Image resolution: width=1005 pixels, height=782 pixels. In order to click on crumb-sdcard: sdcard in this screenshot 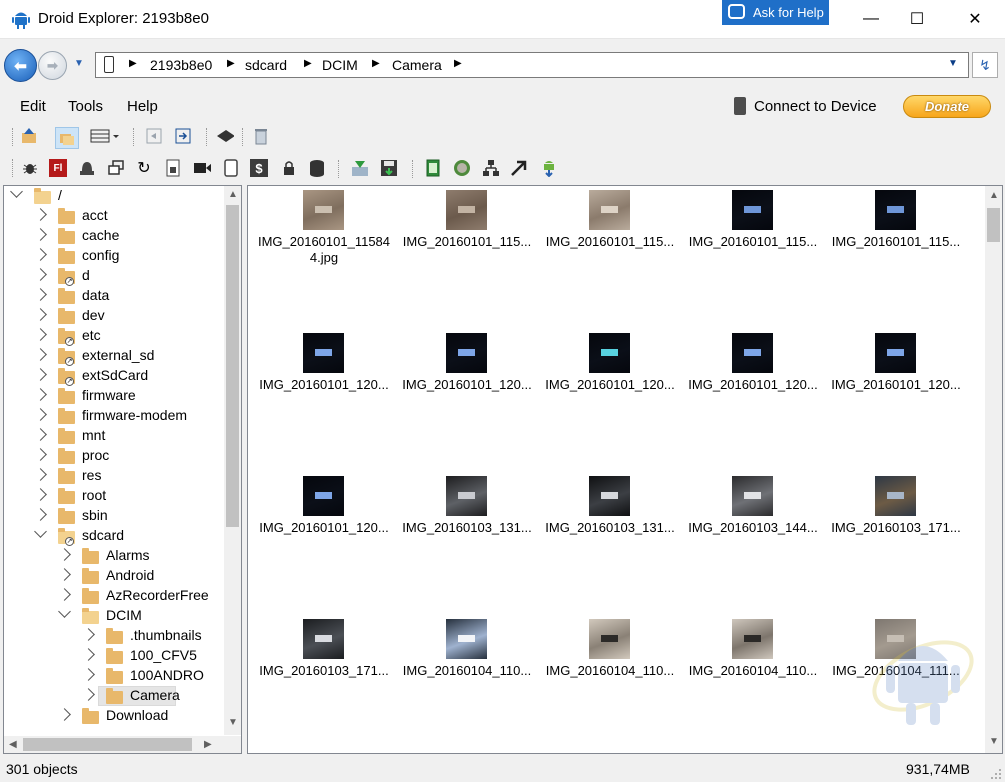, I will do `click(266, 65)`.